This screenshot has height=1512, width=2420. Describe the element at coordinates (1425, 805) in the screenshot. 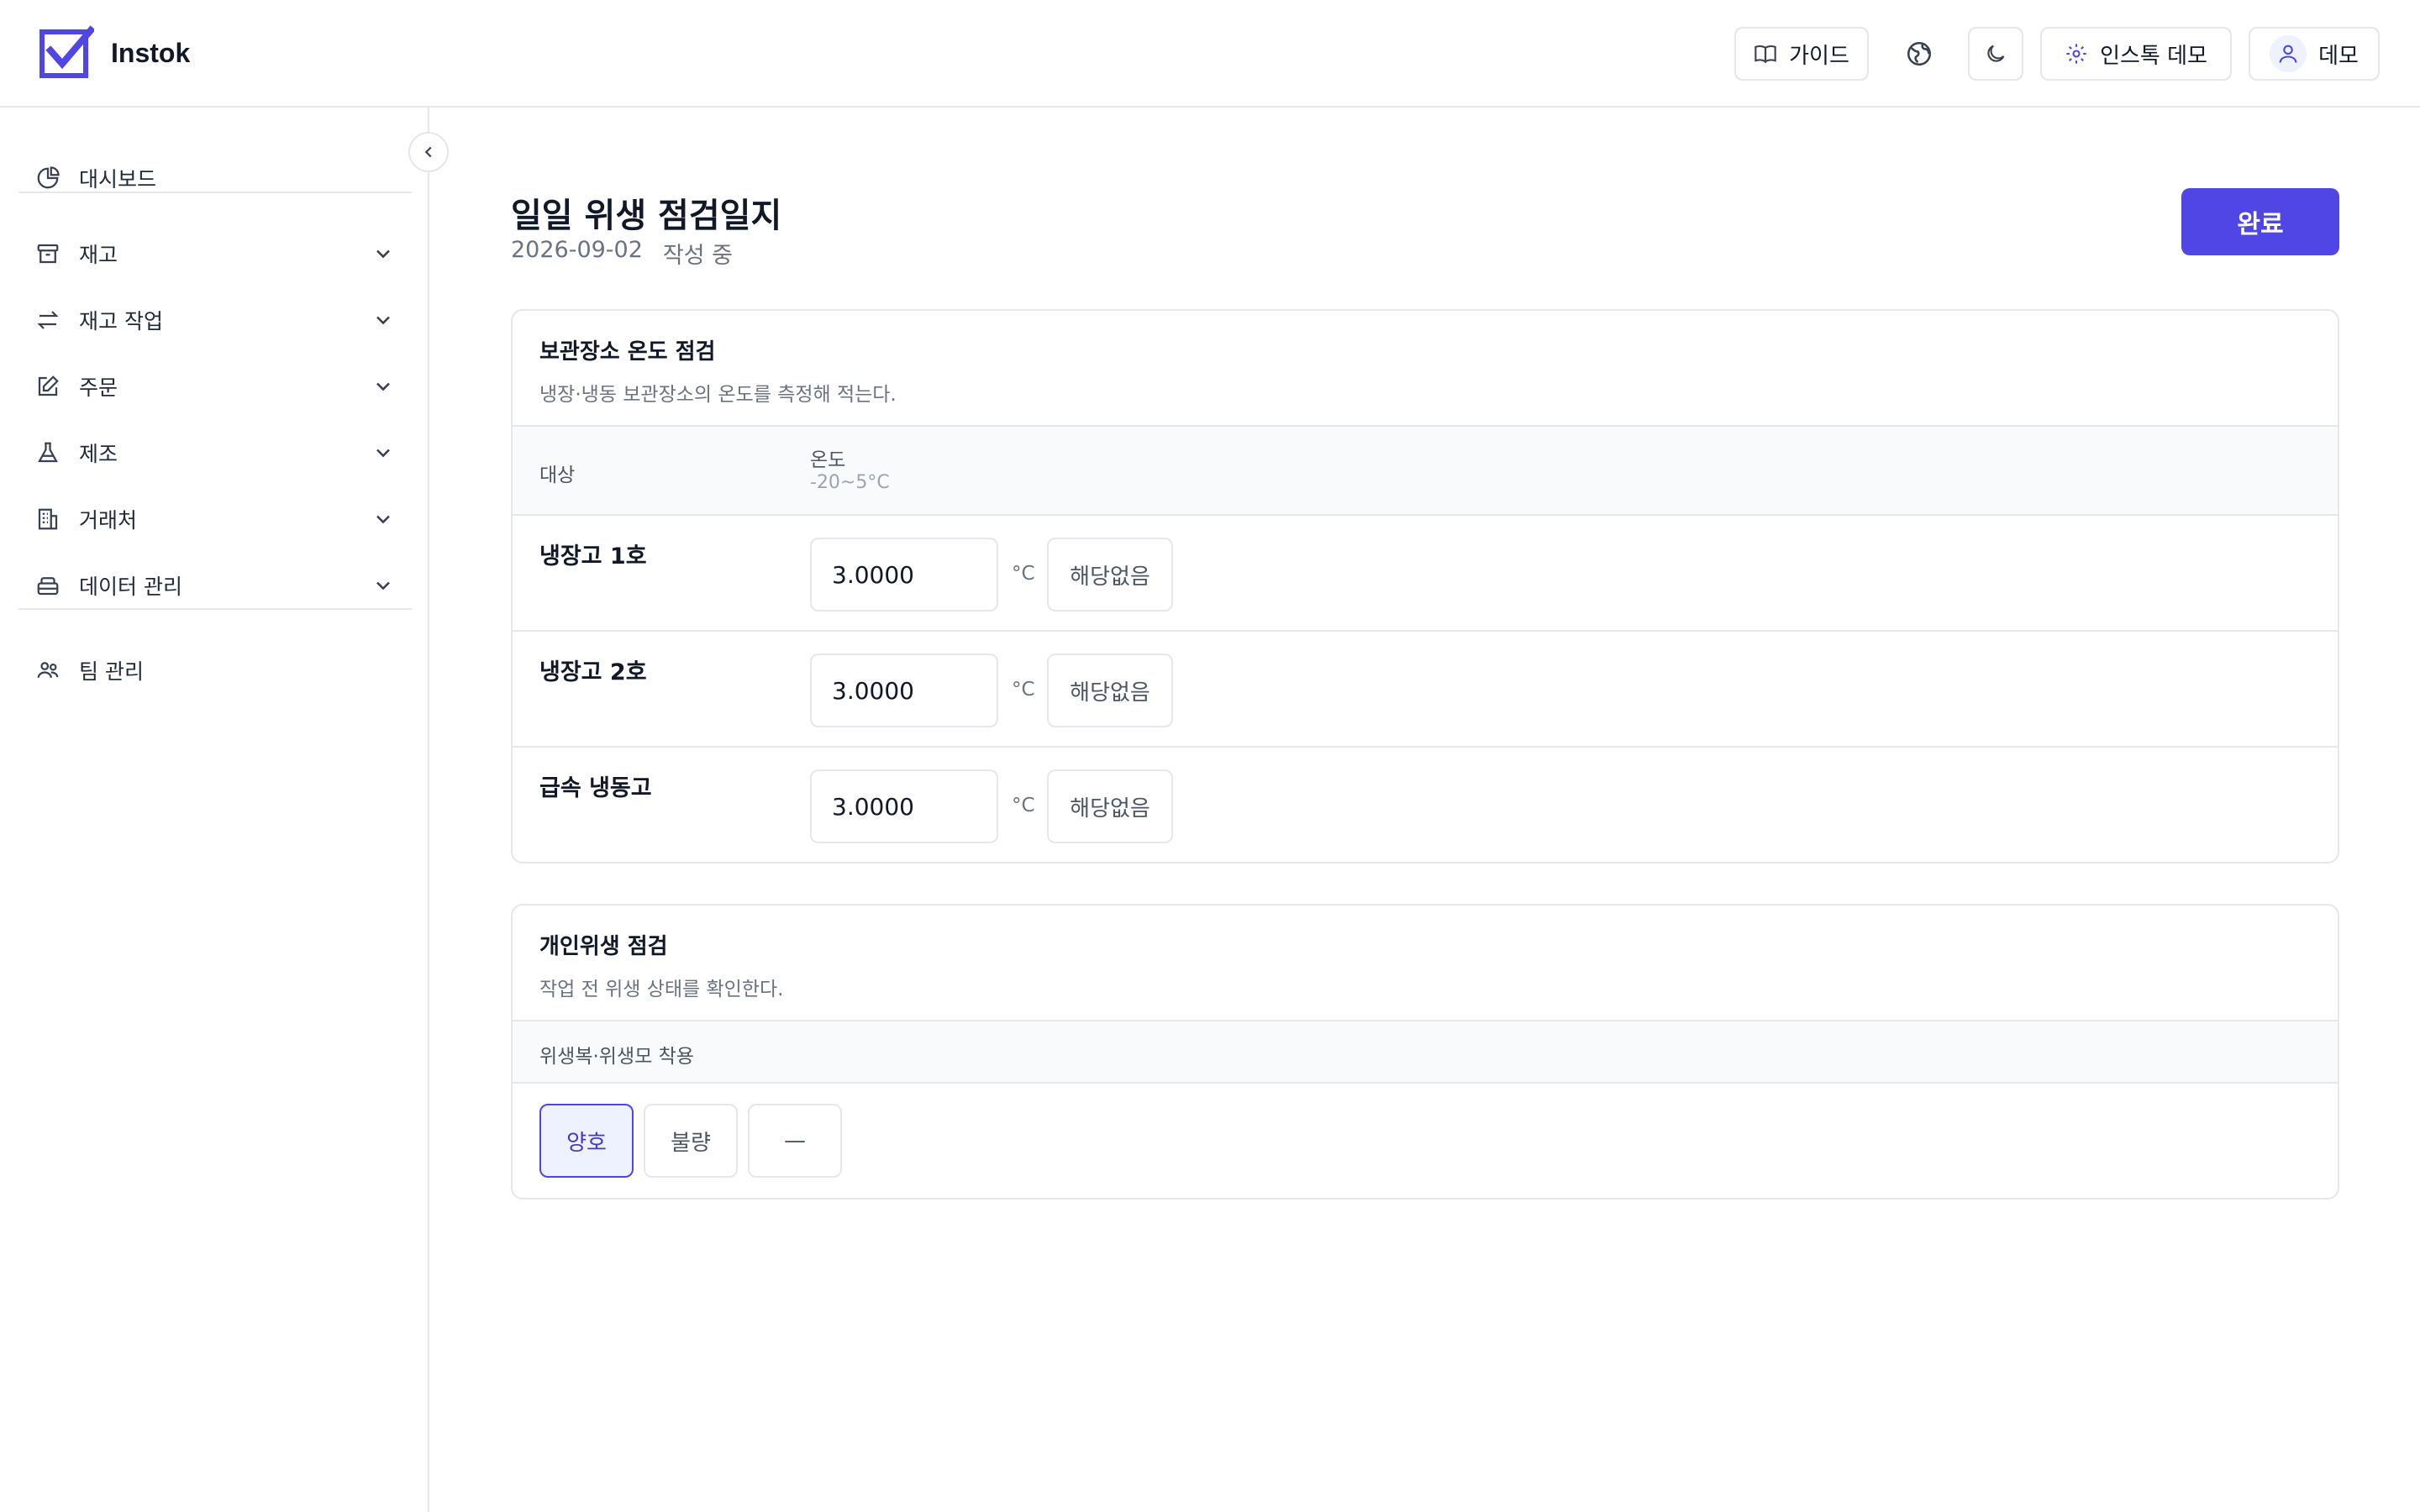

I see `table-row: 급속 냉동고 3.0000 °C 해당없음` at that location.